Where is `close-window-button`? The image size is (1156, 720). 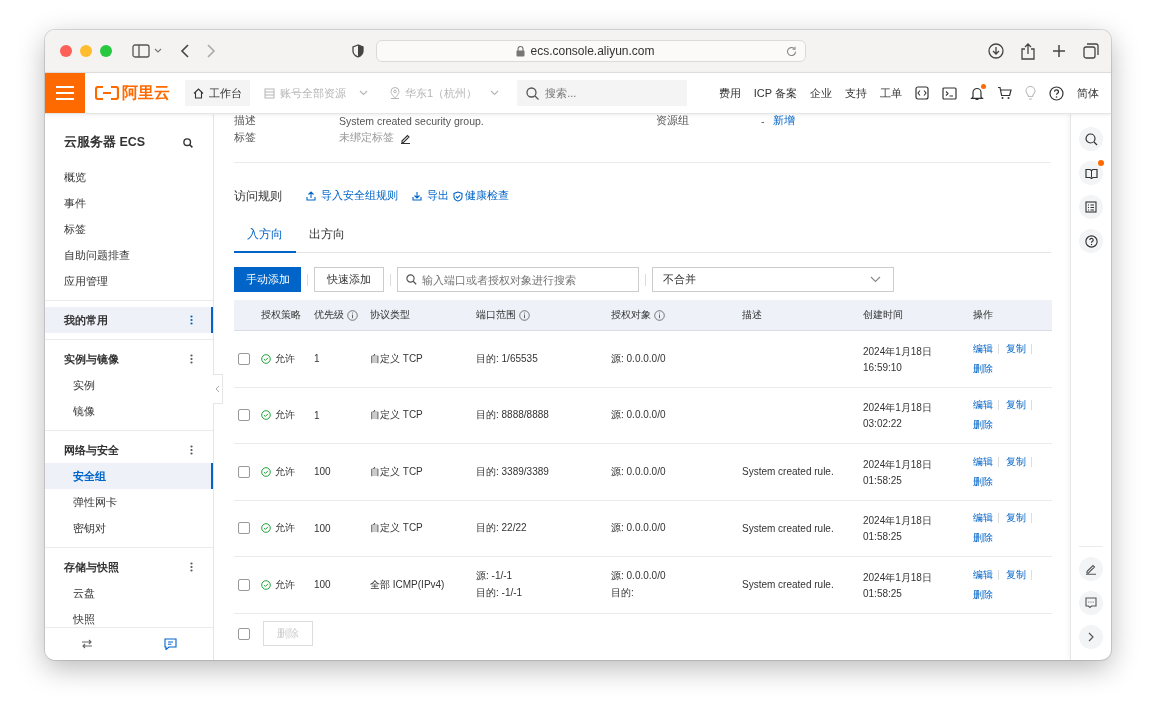 close-window-button is located at coordinates (66, 51).